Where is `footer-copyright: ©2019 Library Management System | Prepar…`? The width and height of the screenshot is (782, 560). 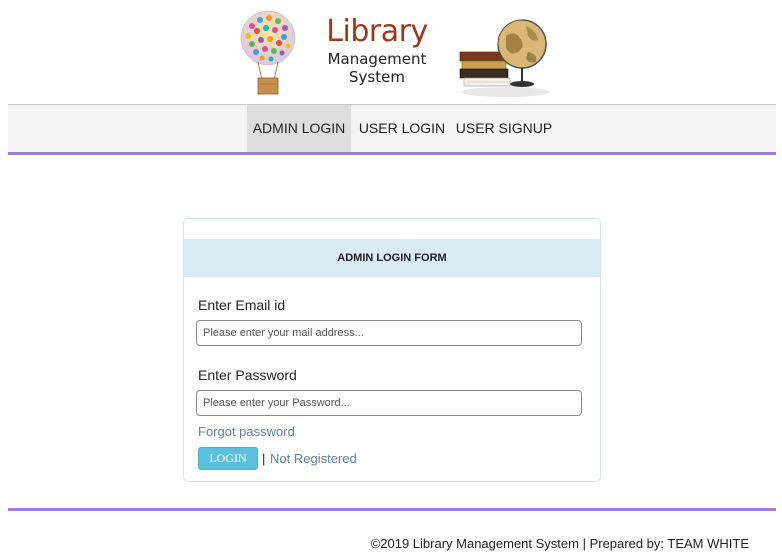
footer-copyright: ©2019 Library Management System | Prepar… is located at coordinates (559, 543).